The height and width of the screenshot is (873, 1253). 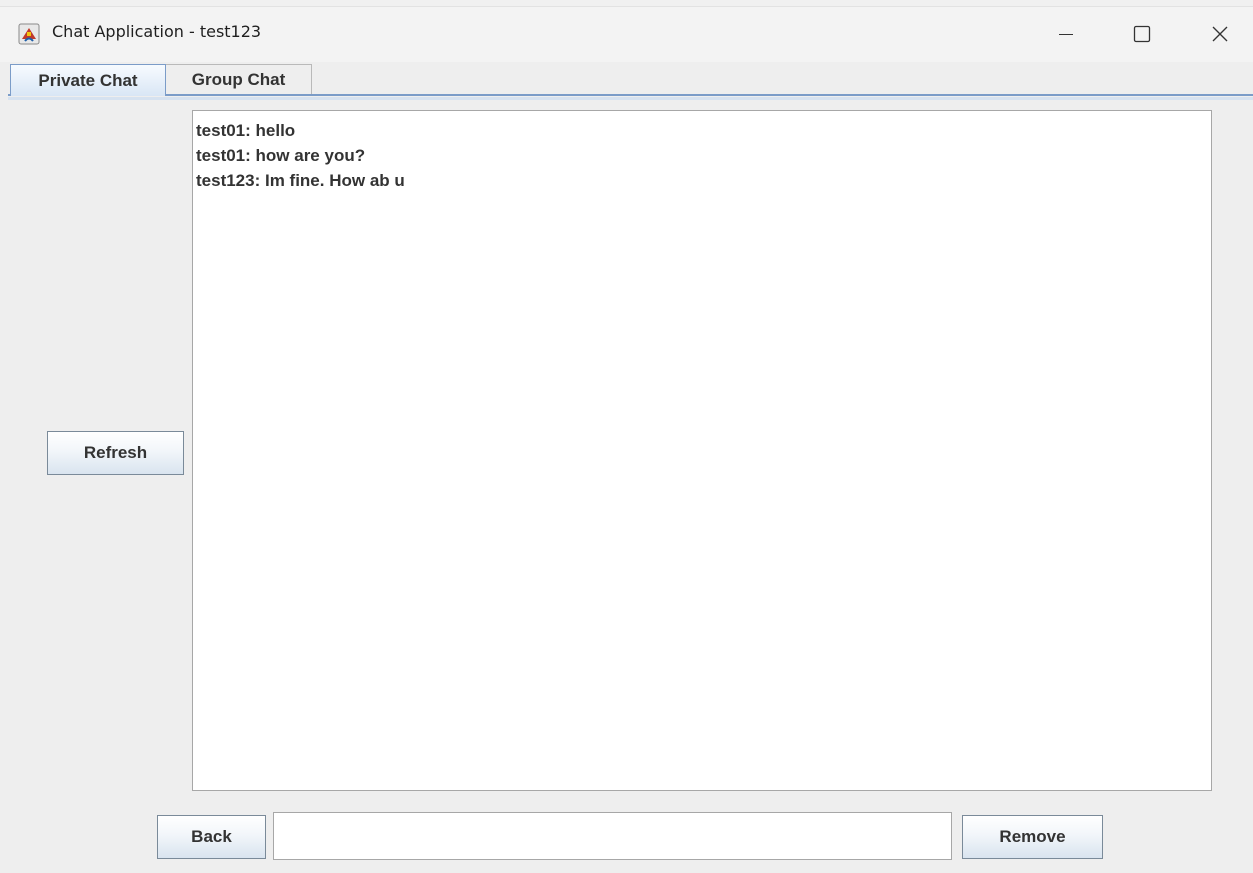 I want to click on close-button, so click(x=1220, y=34).